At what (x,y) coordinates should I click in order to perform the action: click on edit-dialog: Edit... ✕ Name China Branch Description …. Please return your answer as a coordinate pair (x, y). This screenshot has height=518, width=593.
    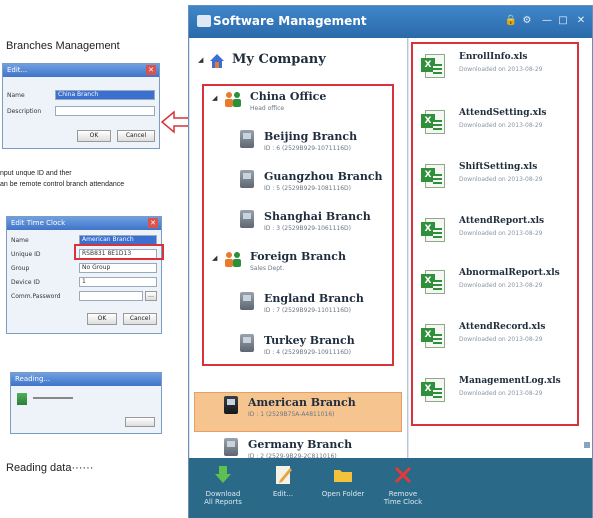
    Looking at the image, I should click on (81, 106).